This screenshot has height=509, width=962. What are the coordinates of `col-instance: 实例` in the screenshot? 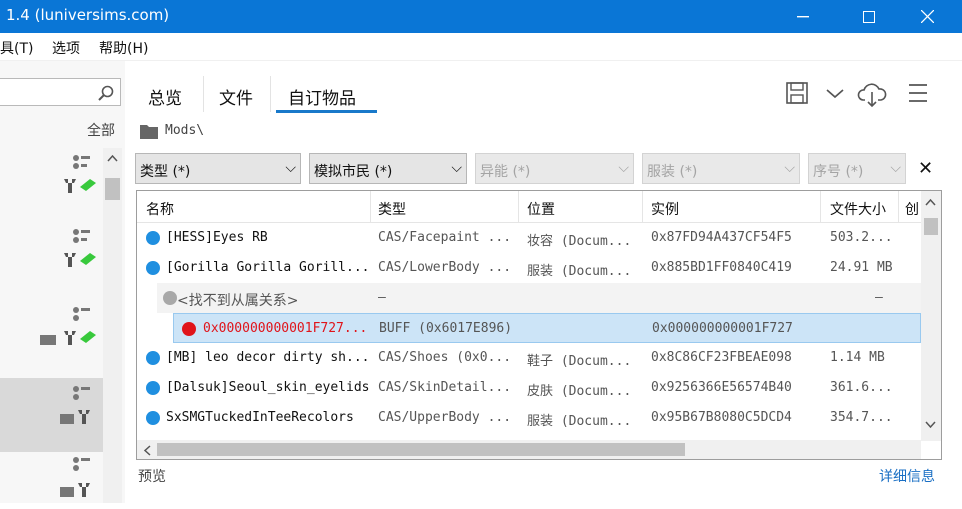 It's located at (665, 209).